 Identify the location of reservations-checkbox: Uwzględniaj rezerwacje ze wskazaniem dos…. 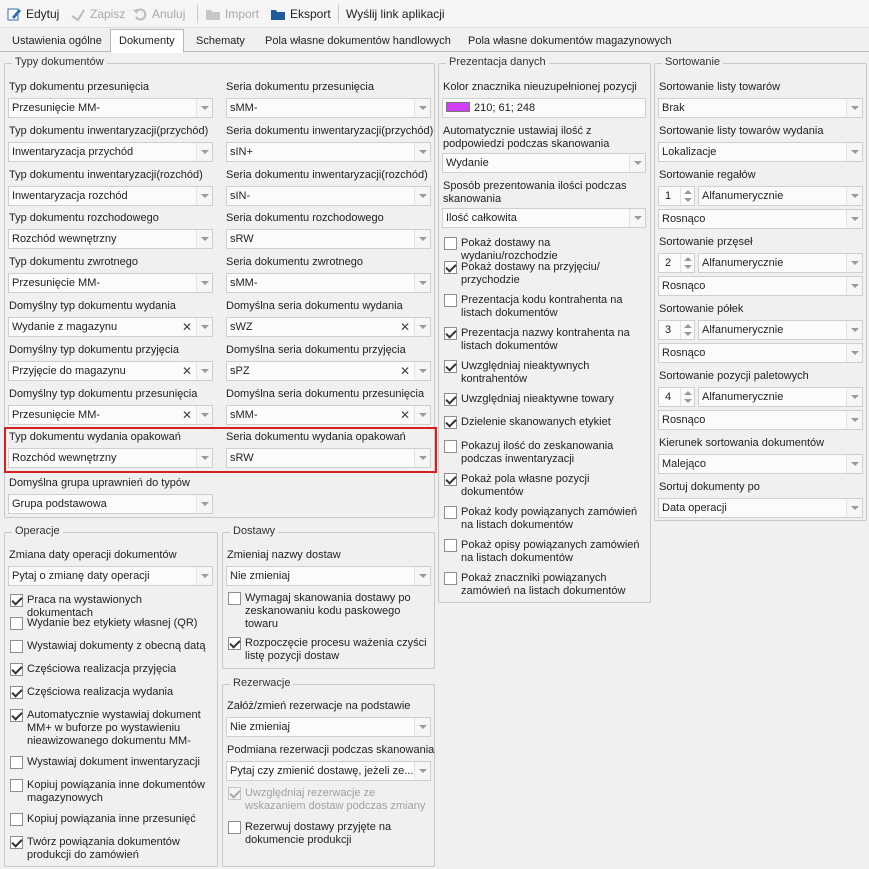
(328, 800).